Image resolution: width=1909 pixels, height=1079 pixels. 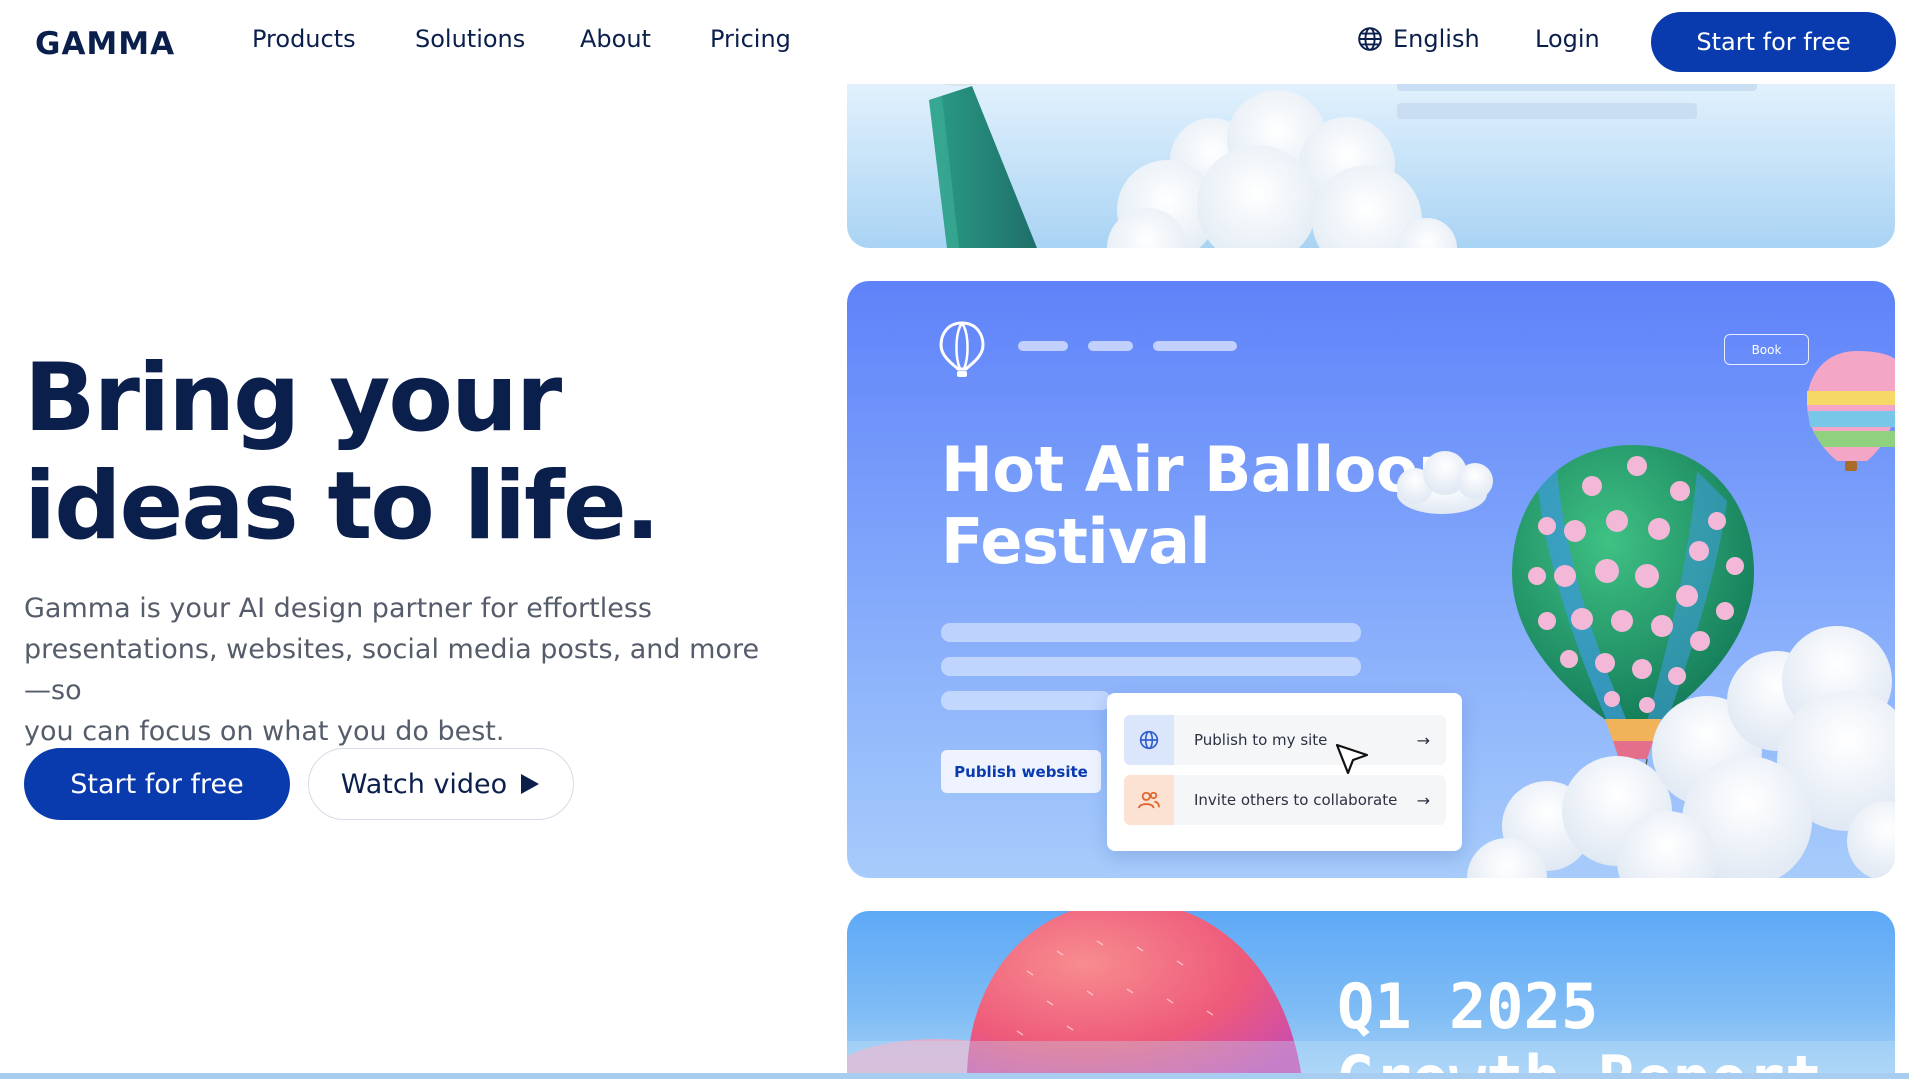 What do you see at coordinates (1468, 1006) in the screenshot?
I see `growth-report-title-line-1: Q1 2025` at bounding box center [1468, 1006].